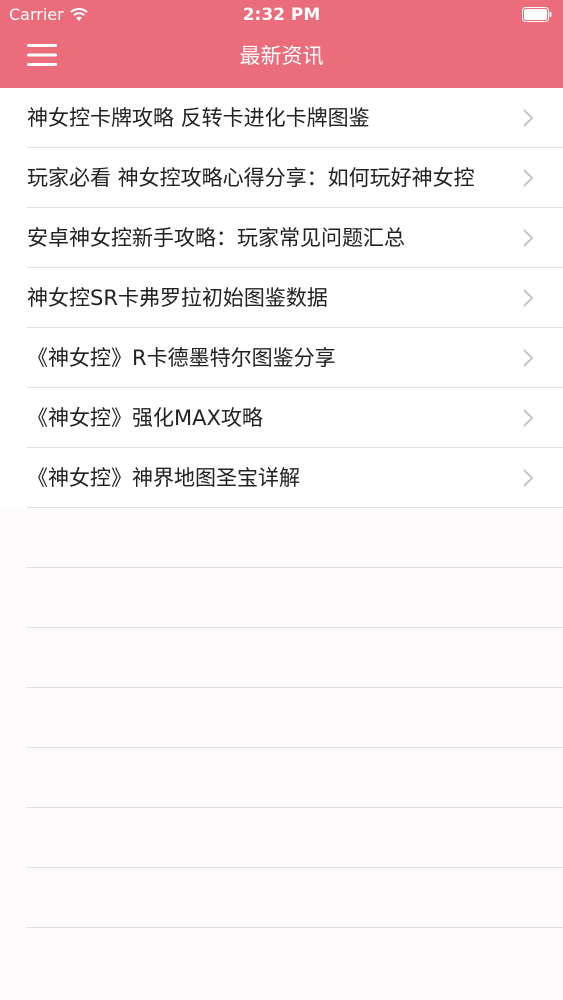 Image resolution: width=563 pixels, height=1000 pixels. What do you see at coordinates (198, 118) in the screenshot?
I see `news-item-title: 神女控卡牌攻略 反转卡进化卡牌图鉴` at bounding box center [198, 118].